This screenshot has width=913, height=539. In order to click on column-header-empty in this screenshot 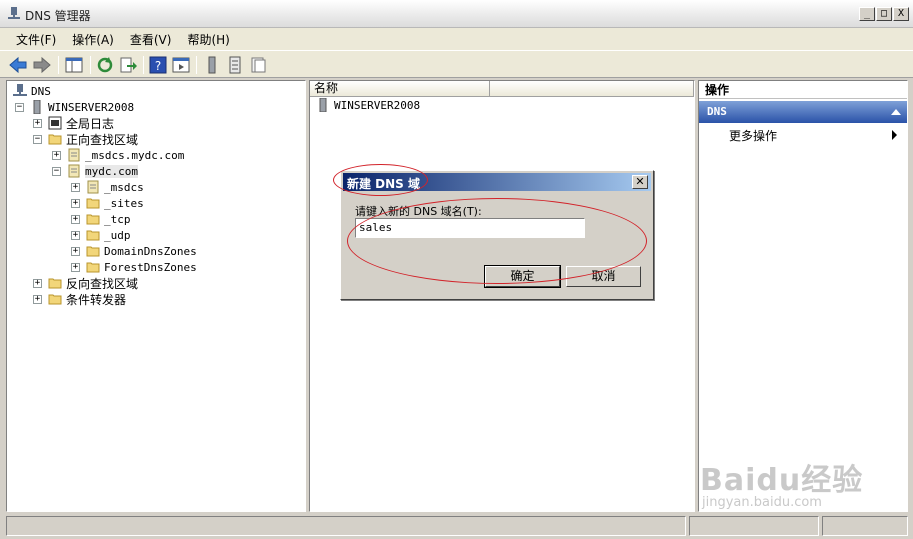, I will do `click(592, 89)`.